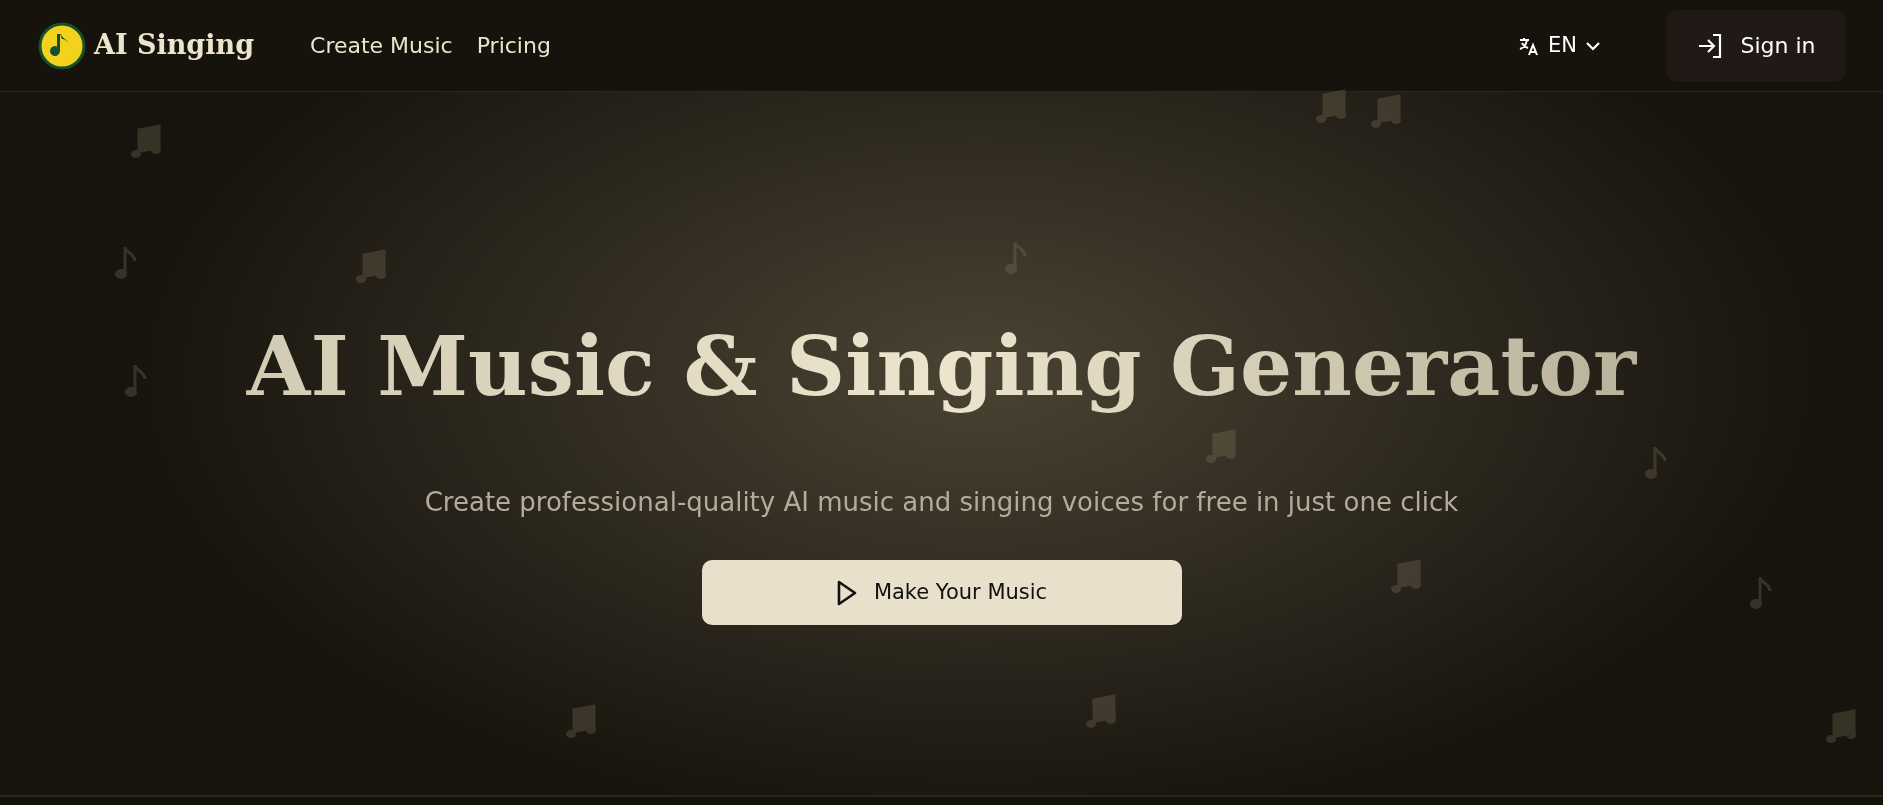 This screenshot has width=1883, height=805. What do you see at coordinates (513, 45) in the screenshot?
I see `nav-link: Pricing` at bounding box center [513, 45].